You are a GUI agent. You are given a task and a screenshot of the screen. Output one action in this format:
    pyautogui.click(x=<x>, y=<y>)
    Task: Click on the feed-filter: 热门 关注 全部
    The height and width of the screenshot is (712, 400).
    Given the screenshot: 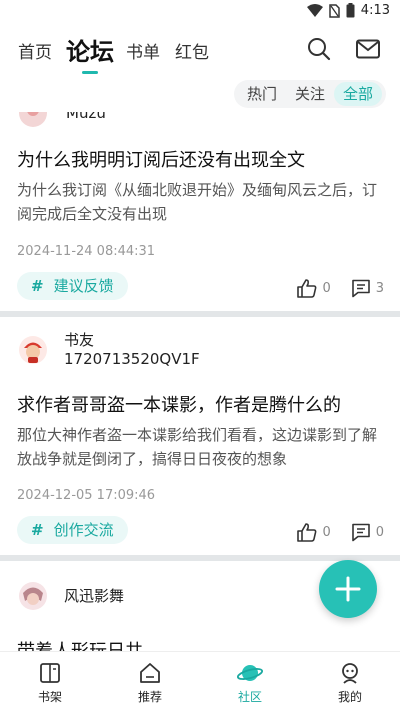 What is the action you would take?
    pyautogui.click(x=309, y=94)
    